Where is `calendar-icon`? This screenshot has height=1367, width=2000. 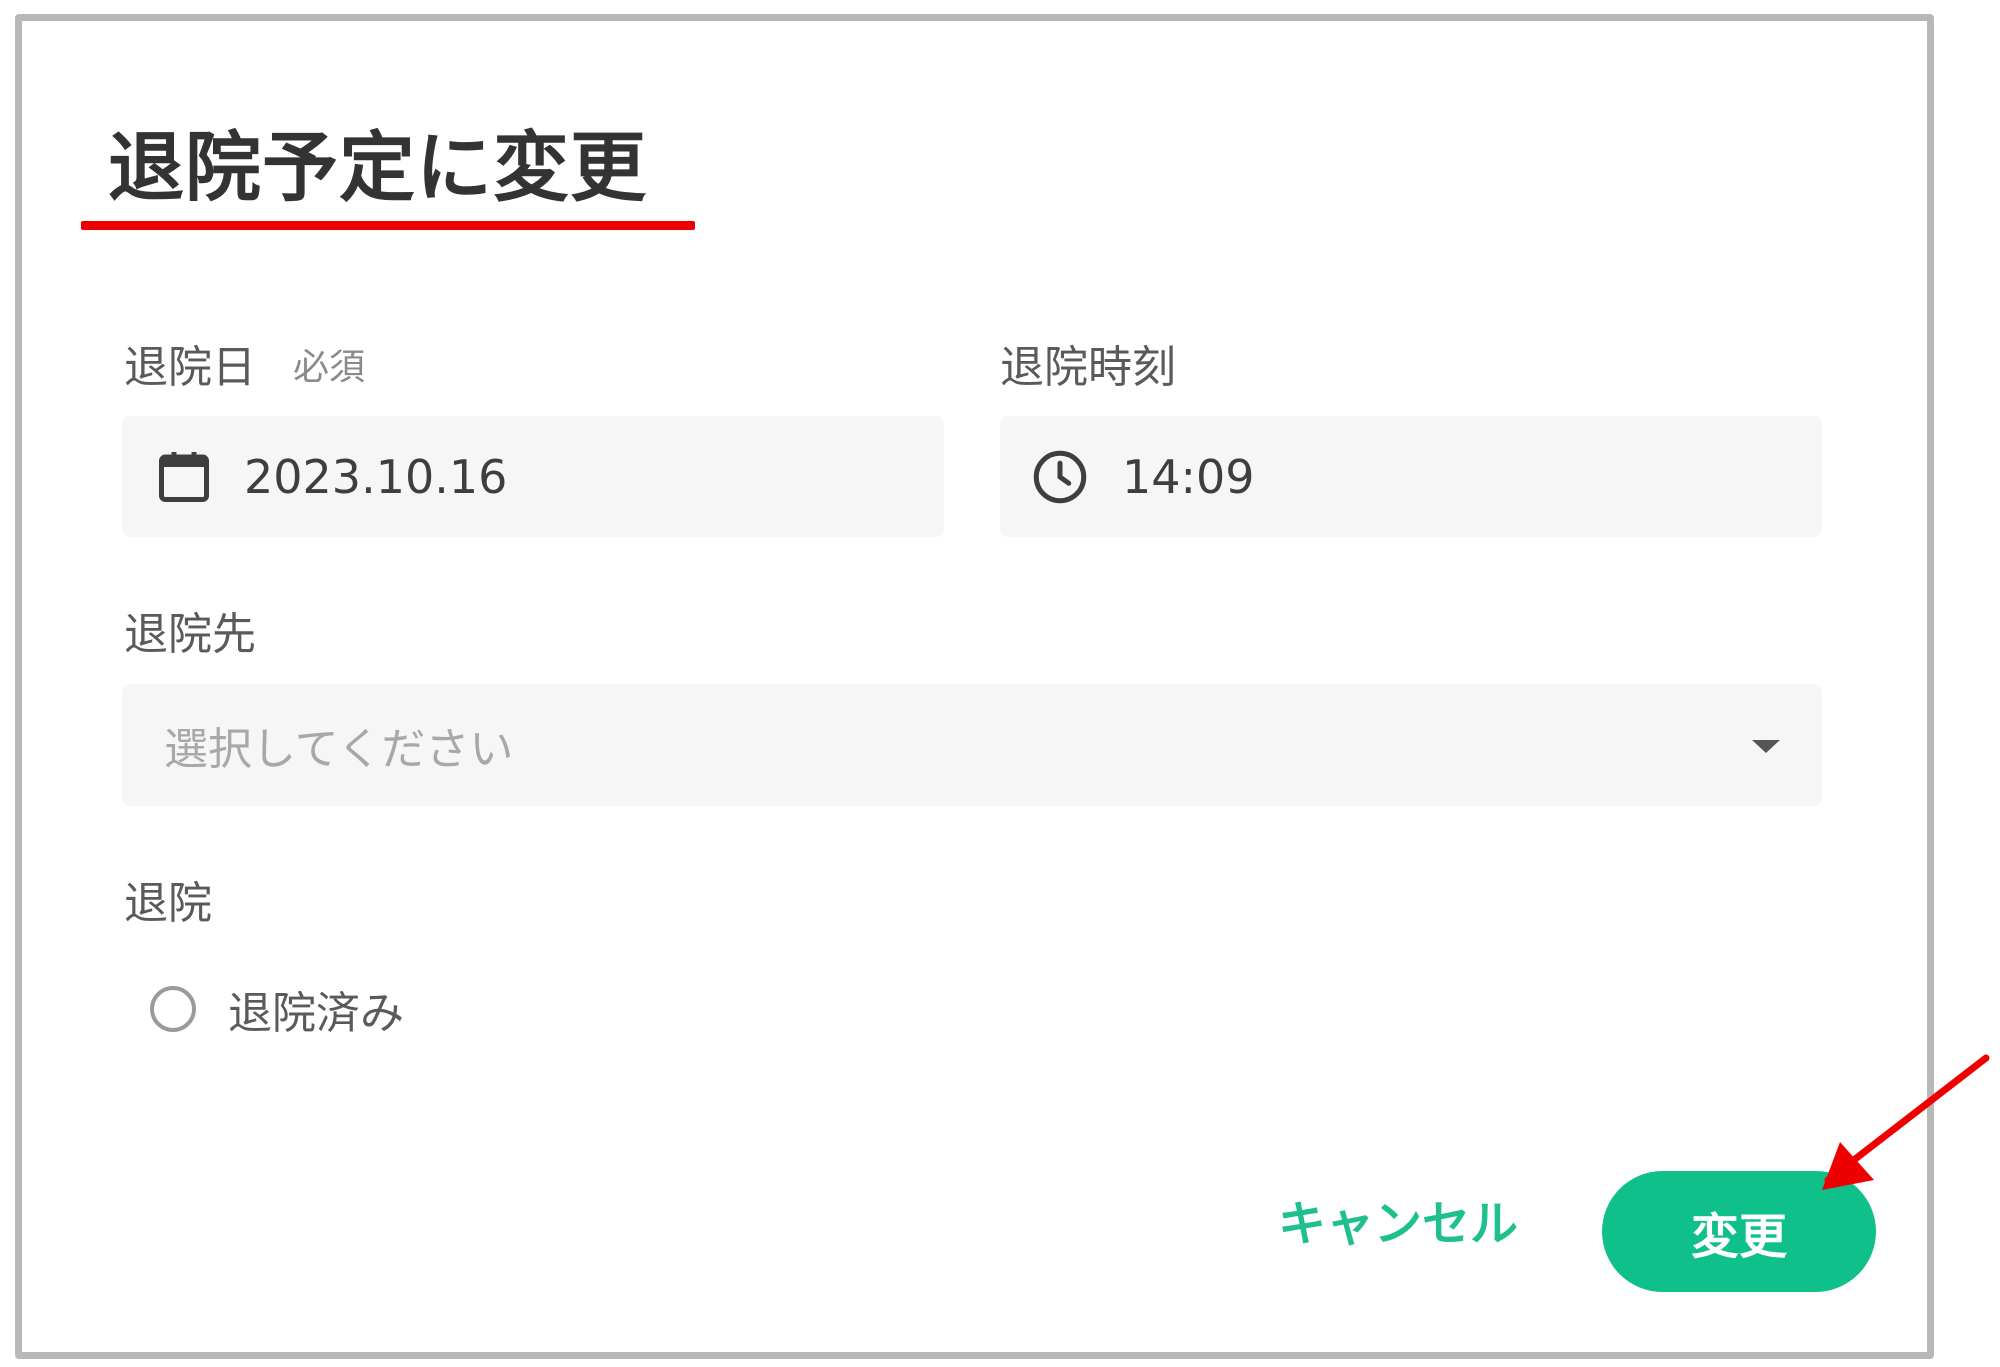 calendar-icon is located at coordinates (184, 477).